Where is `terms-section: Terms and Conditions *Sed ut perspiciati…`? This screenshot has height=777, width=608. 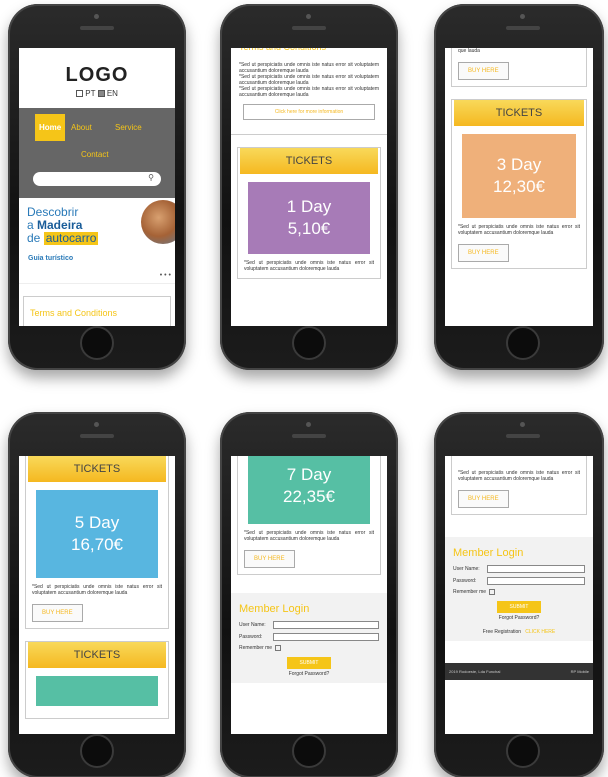
terms-section: Terms and Conditions *Sed ut perspiciati… is located at coordinates (309, 84).